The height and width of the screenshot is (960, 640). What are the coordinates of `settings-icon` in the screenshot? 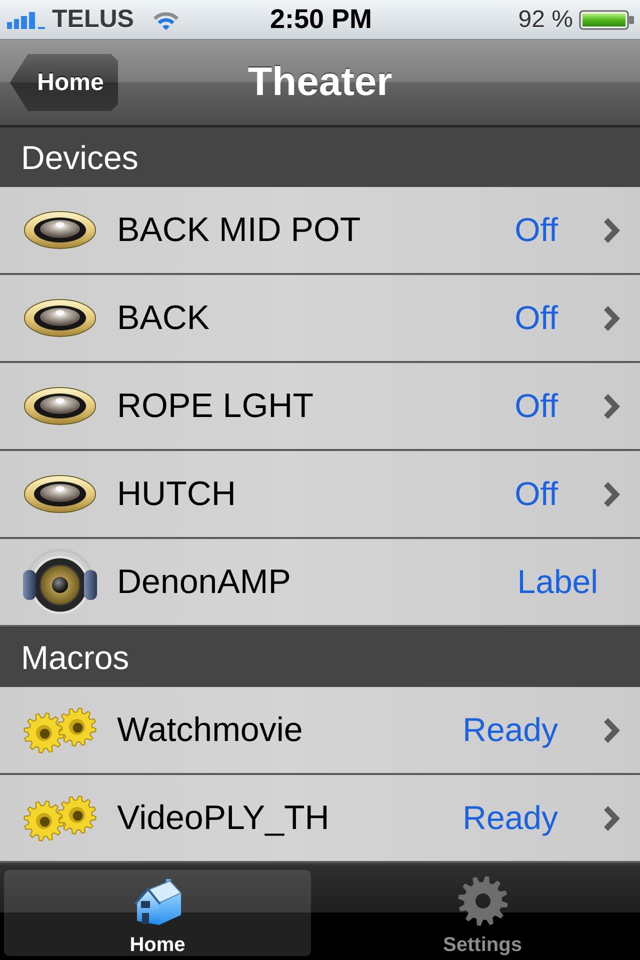 It's located at (483, 901).